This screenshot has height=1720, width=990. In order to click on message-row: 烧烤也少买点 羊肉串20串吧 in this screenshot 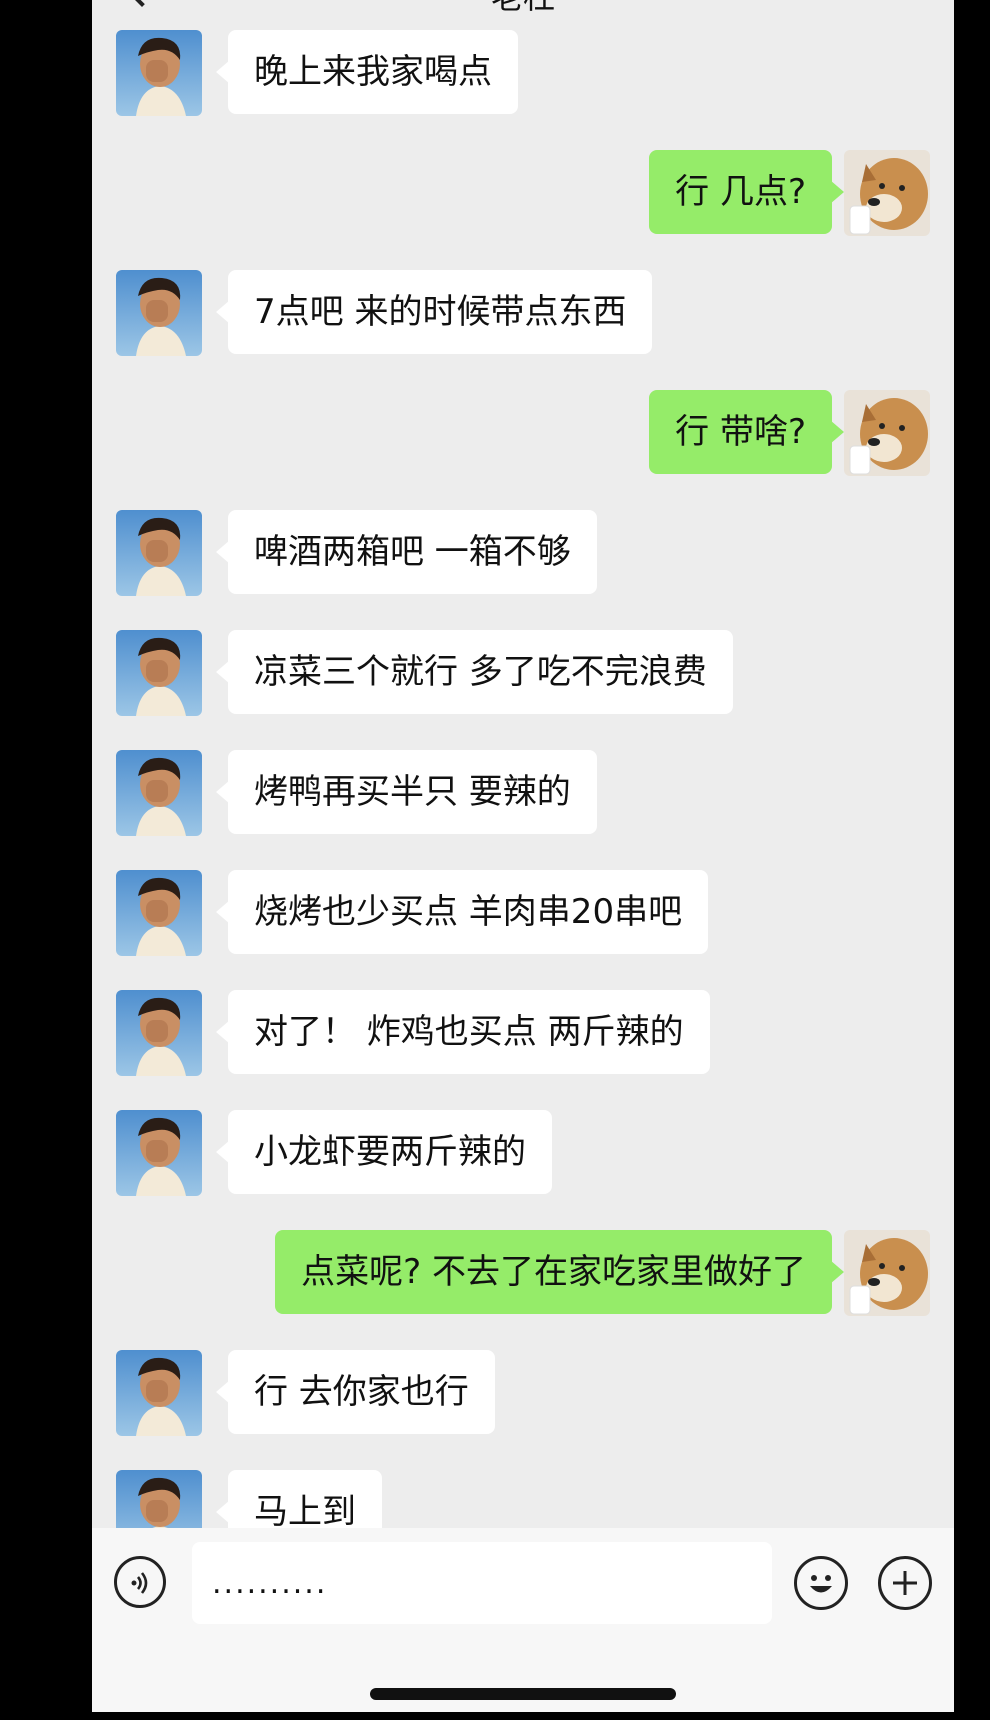, I will do `click(523, 915)`.